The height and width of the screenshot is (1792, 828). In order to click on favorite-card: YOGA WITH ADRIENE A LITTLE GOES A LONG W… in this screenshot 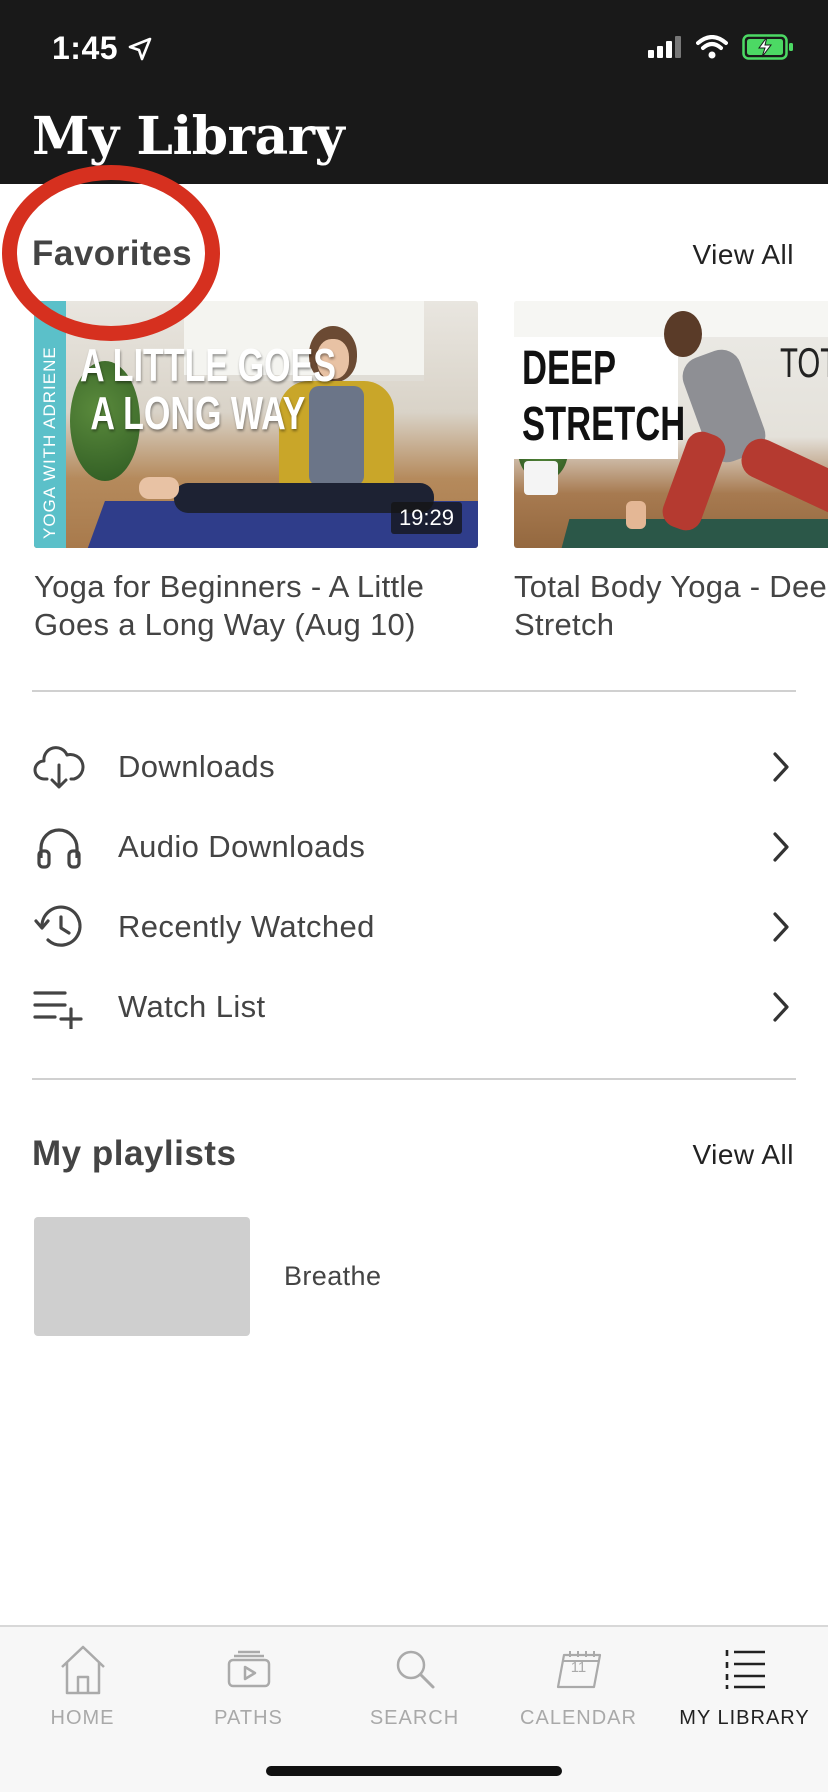, I will do `click(256, 472)`.